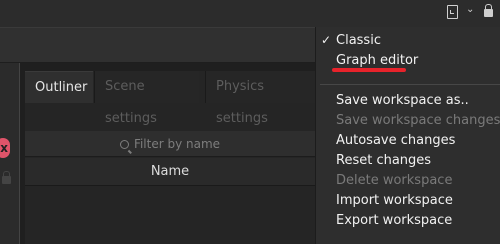 This screenshot has height=244, width=500. I want to click on top-bar, so click(250, 13).